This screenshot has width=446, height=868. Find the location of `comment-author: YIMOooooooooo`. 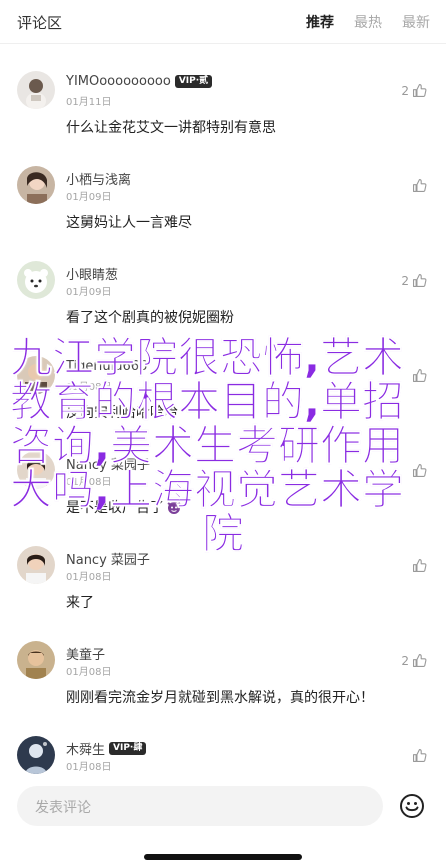

comment-author: YIMOooooooooo is located at coordinates (118, 81).